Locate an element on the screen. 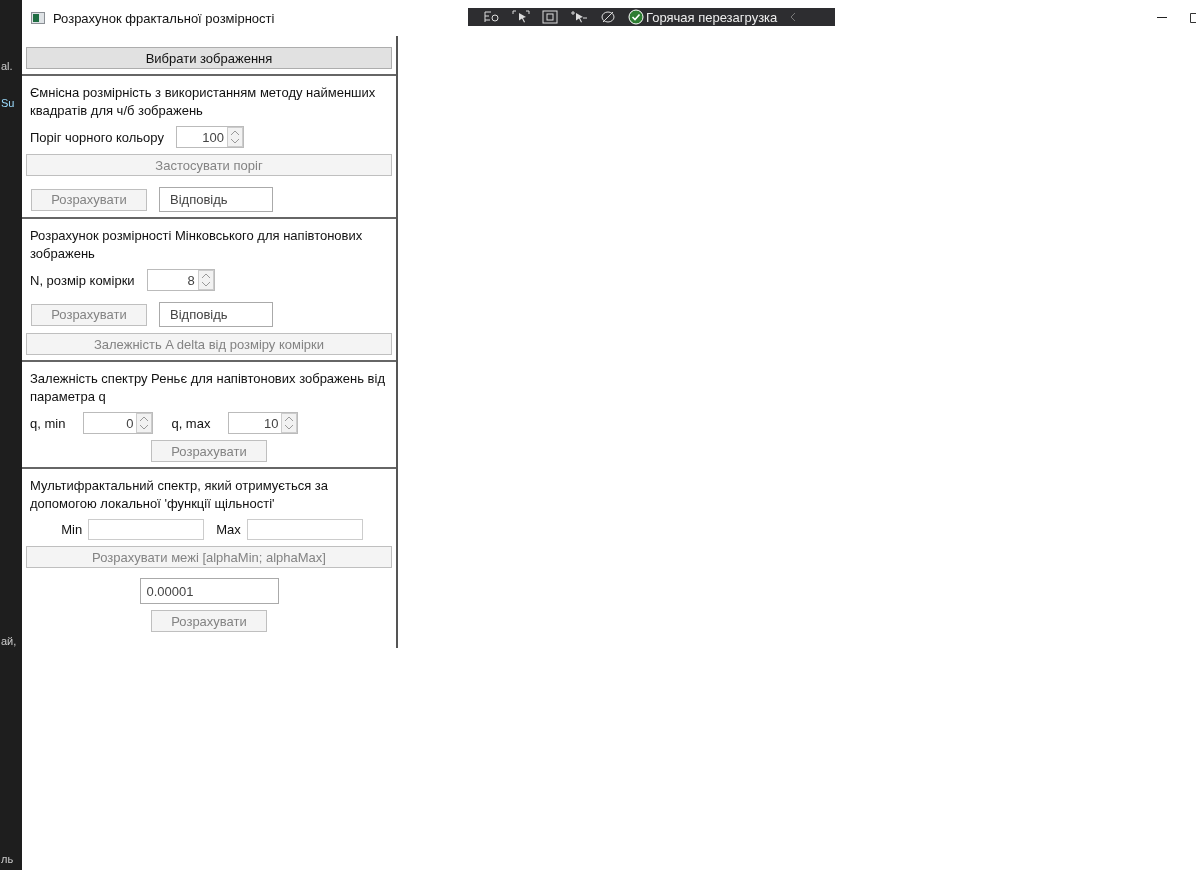  section-title: Розрахунок розмірності Мінковського для напівтонових зображень is located at coordinates (196, 245).